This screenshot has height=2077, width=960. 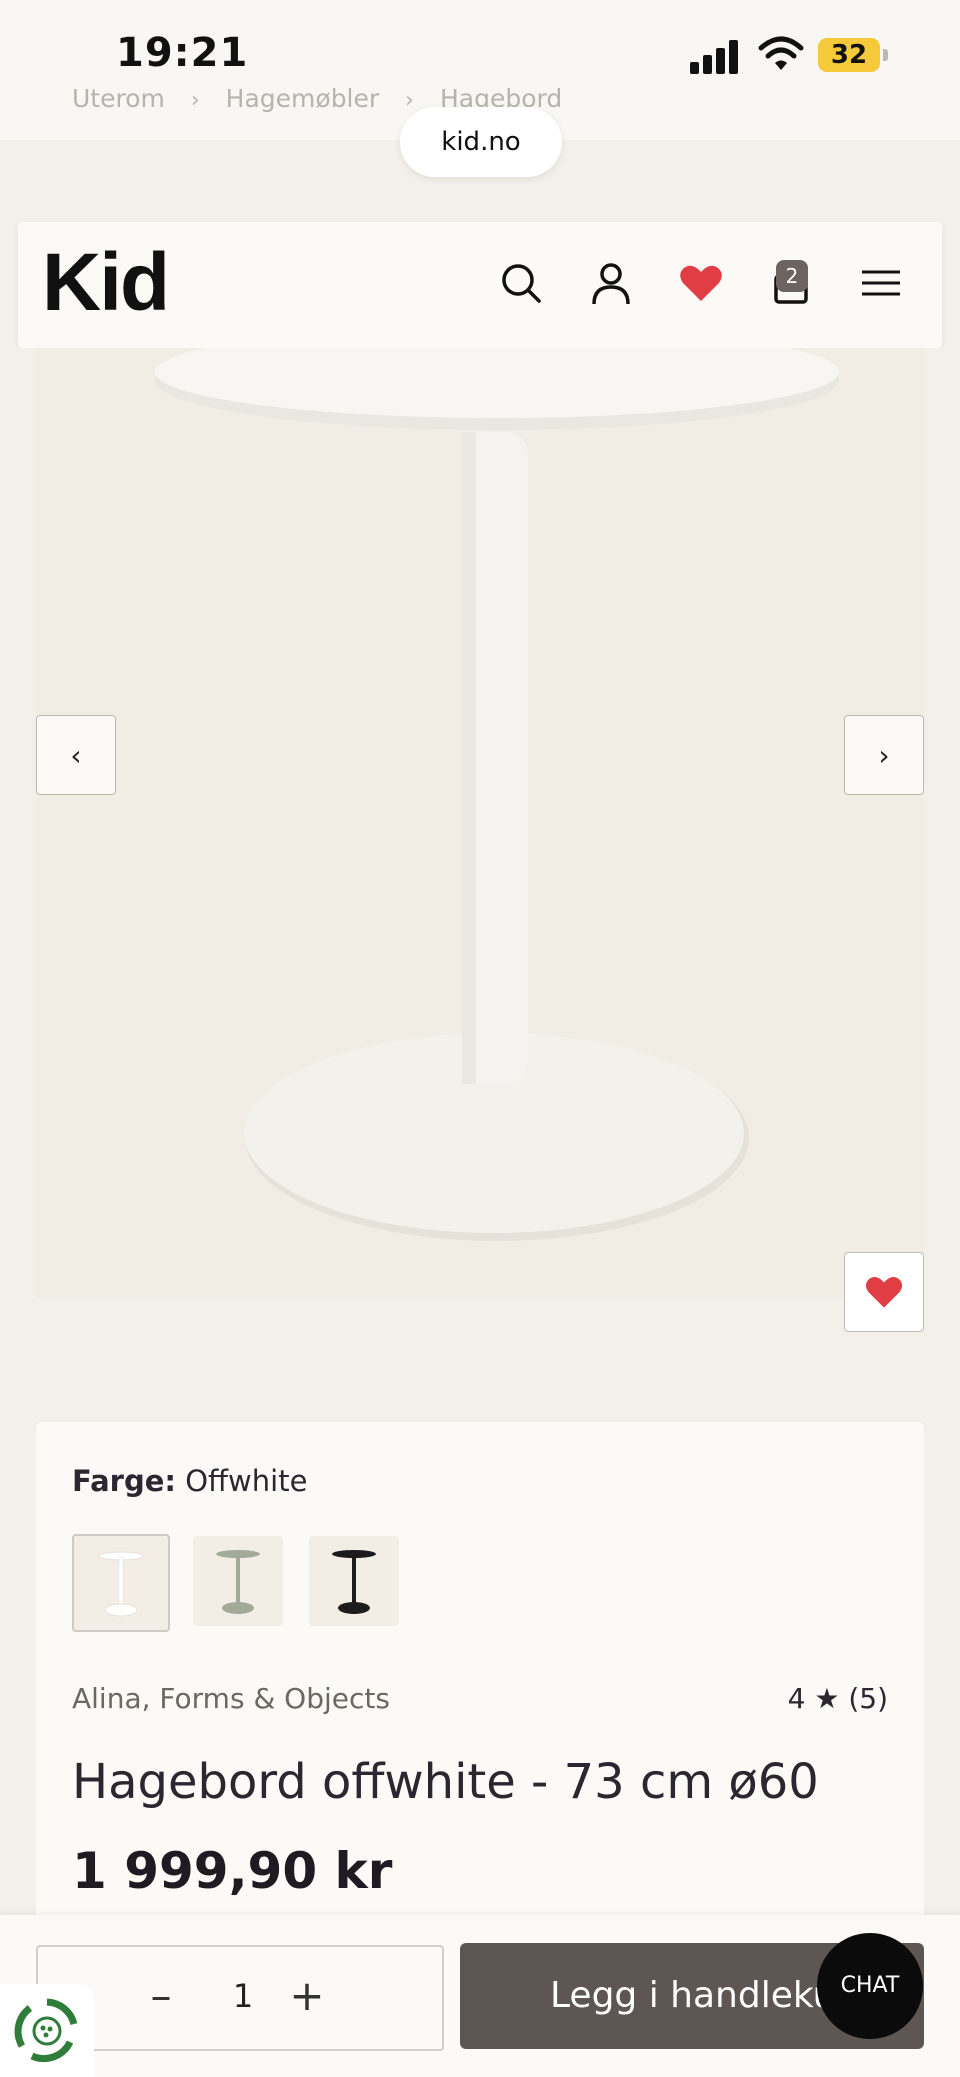 I want to click on quantity-stepper: – 1 +, so click(x=240, y=1998).